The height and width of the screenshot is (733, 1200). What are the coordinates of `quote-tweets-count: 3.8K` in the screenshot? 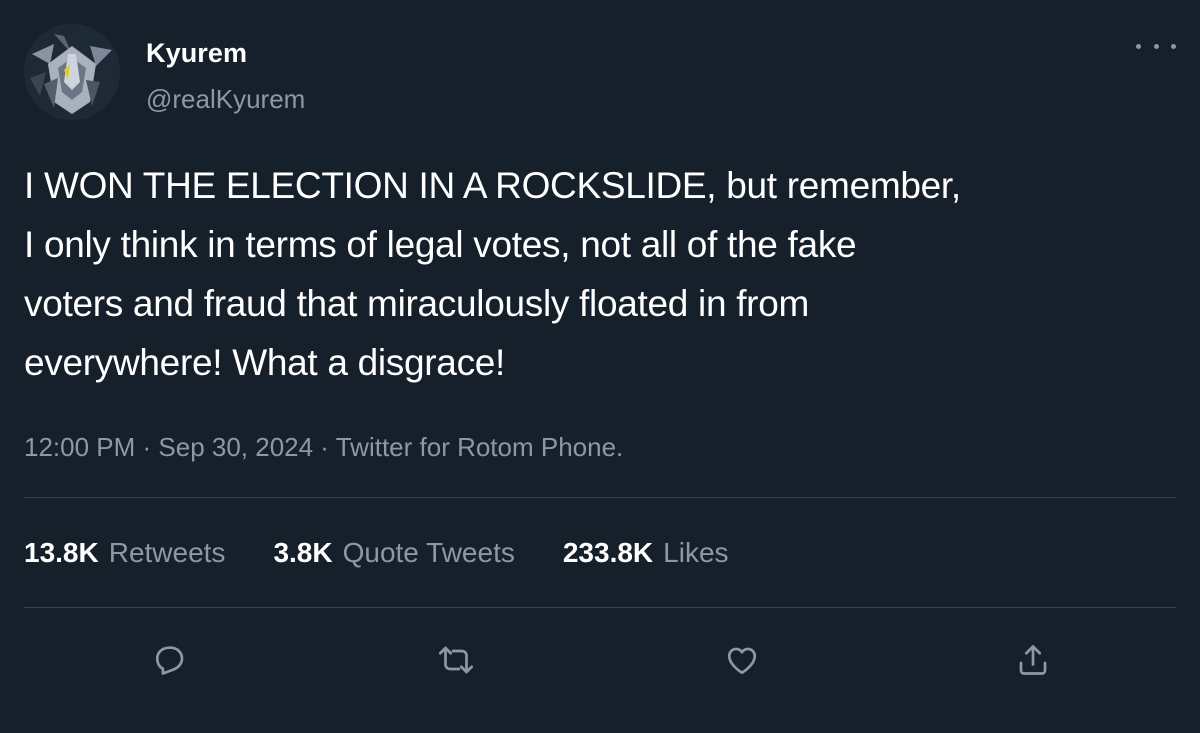 It's located at (303, 552).